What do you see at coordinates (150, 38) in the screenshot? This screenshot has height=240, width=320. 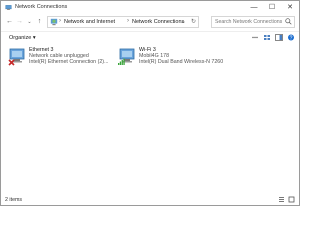 I see `command-bar: Organize ▾ ?` at bounding box center [150, 38].